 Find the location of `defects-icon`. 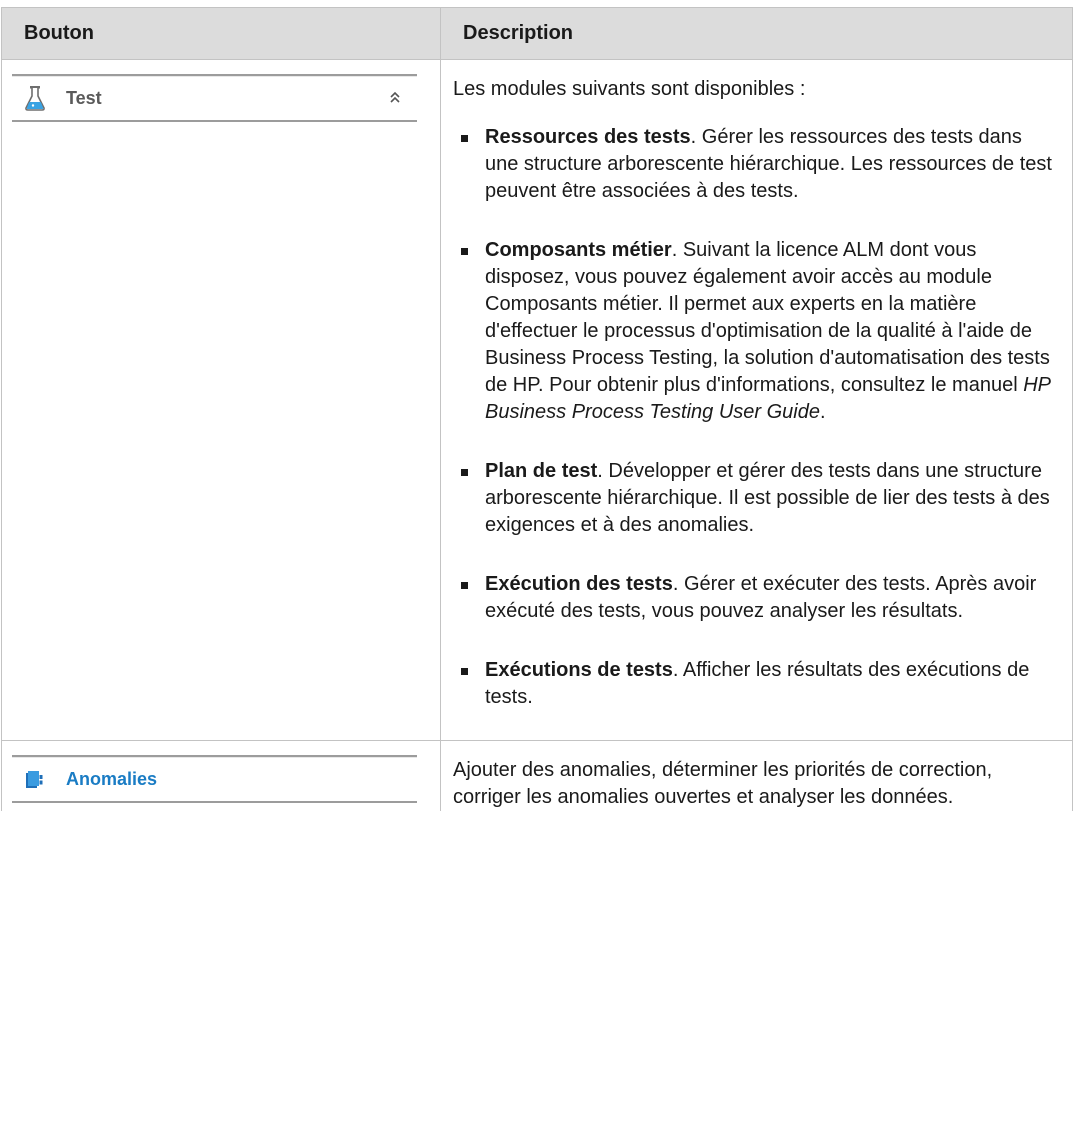

defects-icon is located at coordinates (35, 779).